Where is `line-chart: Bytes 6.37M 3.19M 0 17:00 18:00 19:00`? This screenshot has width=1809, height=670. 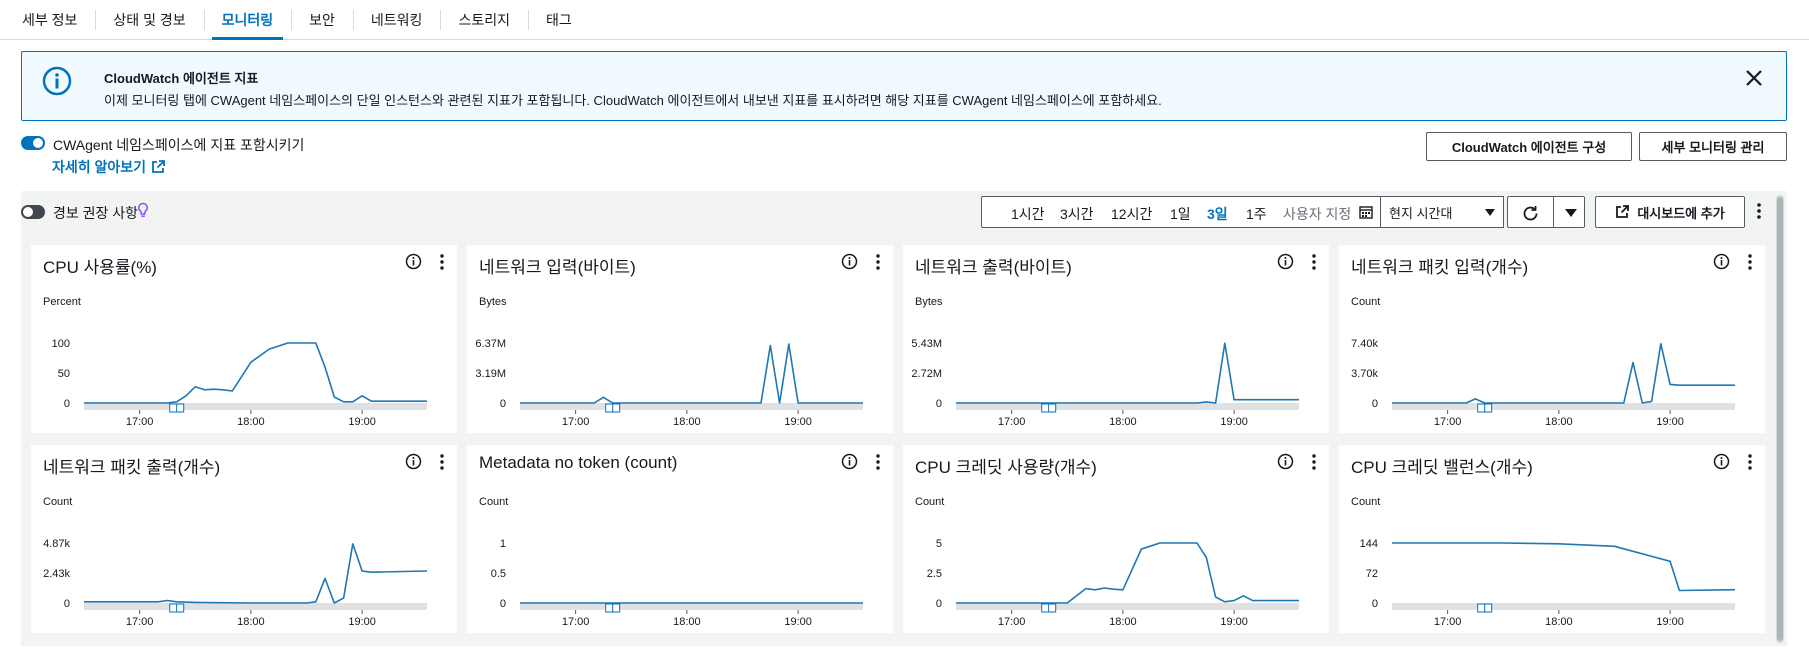 line-chart: Bytes 6.37M 3.19M 0 17:00 18:00 19:00 is located at coordinates (669, 362).